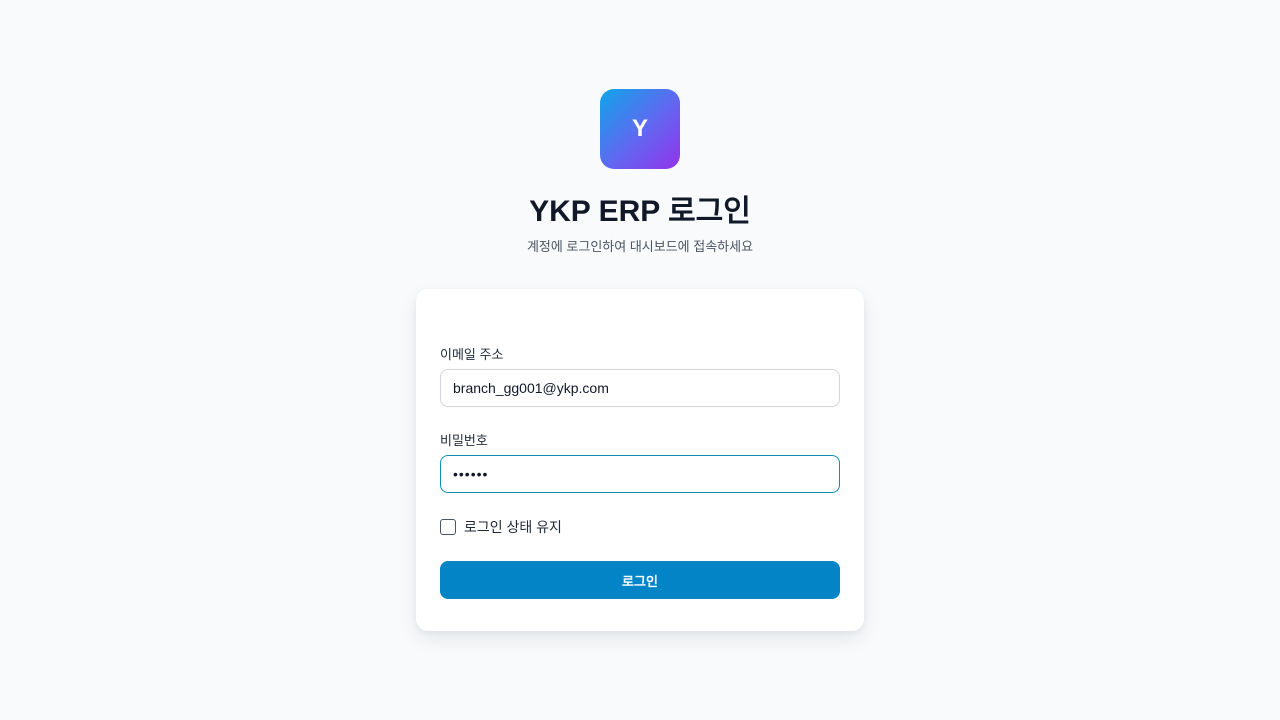 This screenshot has width=1280, height=720. I want to click on password-label: 비밀번호, so click(464, 440).